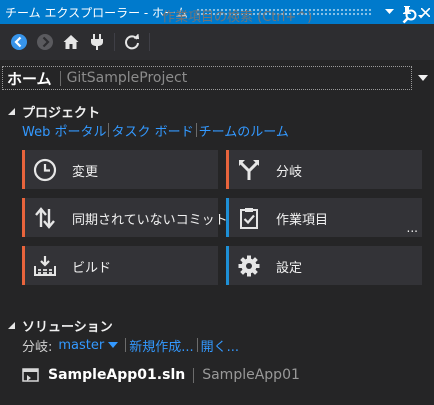 Image resolution: width=434 pixels, height=405 pixels. What do you see at coordinates (37, 347) in the screenshot?
I see `branch-label: 分岐:` at bounding box center [37, 347].